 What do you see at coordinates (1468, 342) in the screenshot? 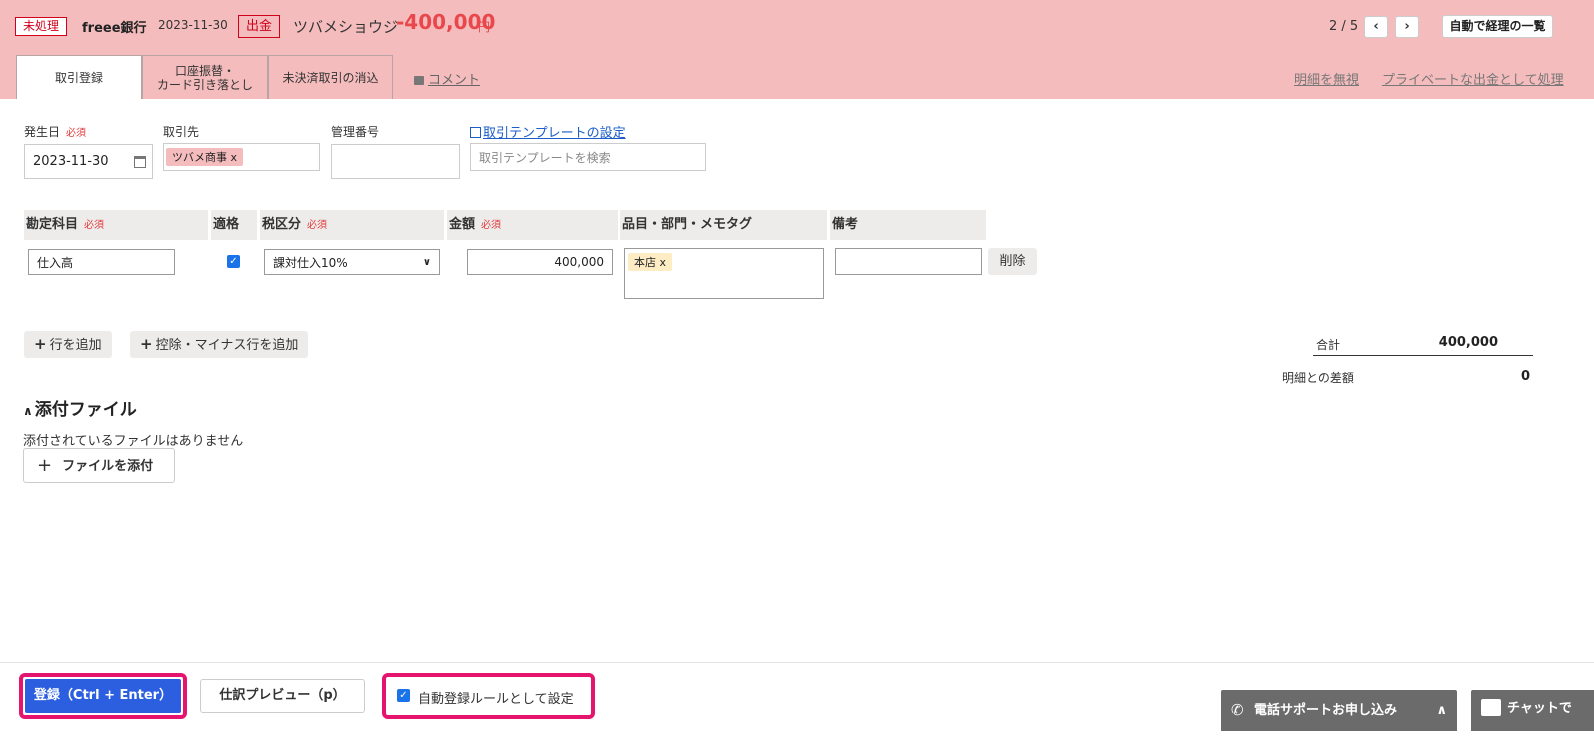
I see `total-value: 400,000` at bounding box center [1468, 342].